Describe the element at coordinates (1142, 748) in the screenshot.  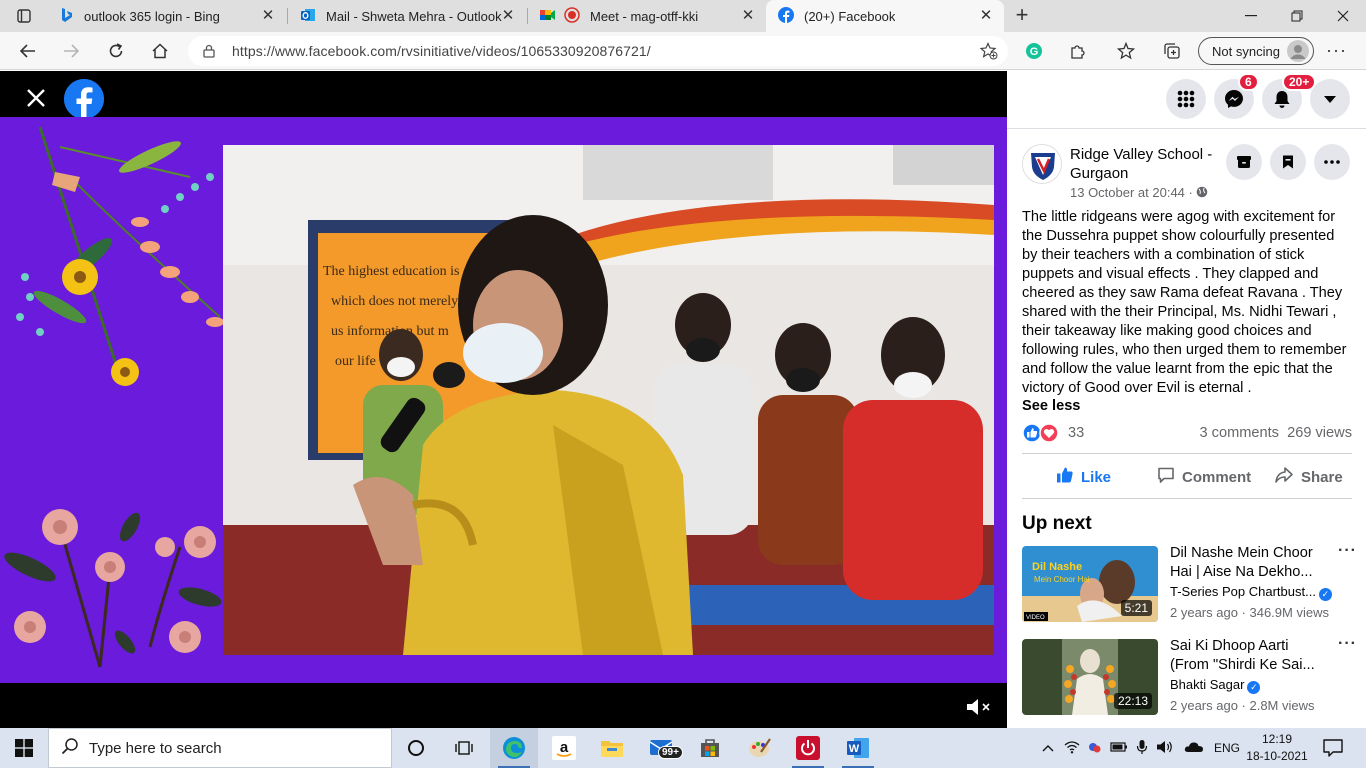
I see `microphone-icon` at that location.